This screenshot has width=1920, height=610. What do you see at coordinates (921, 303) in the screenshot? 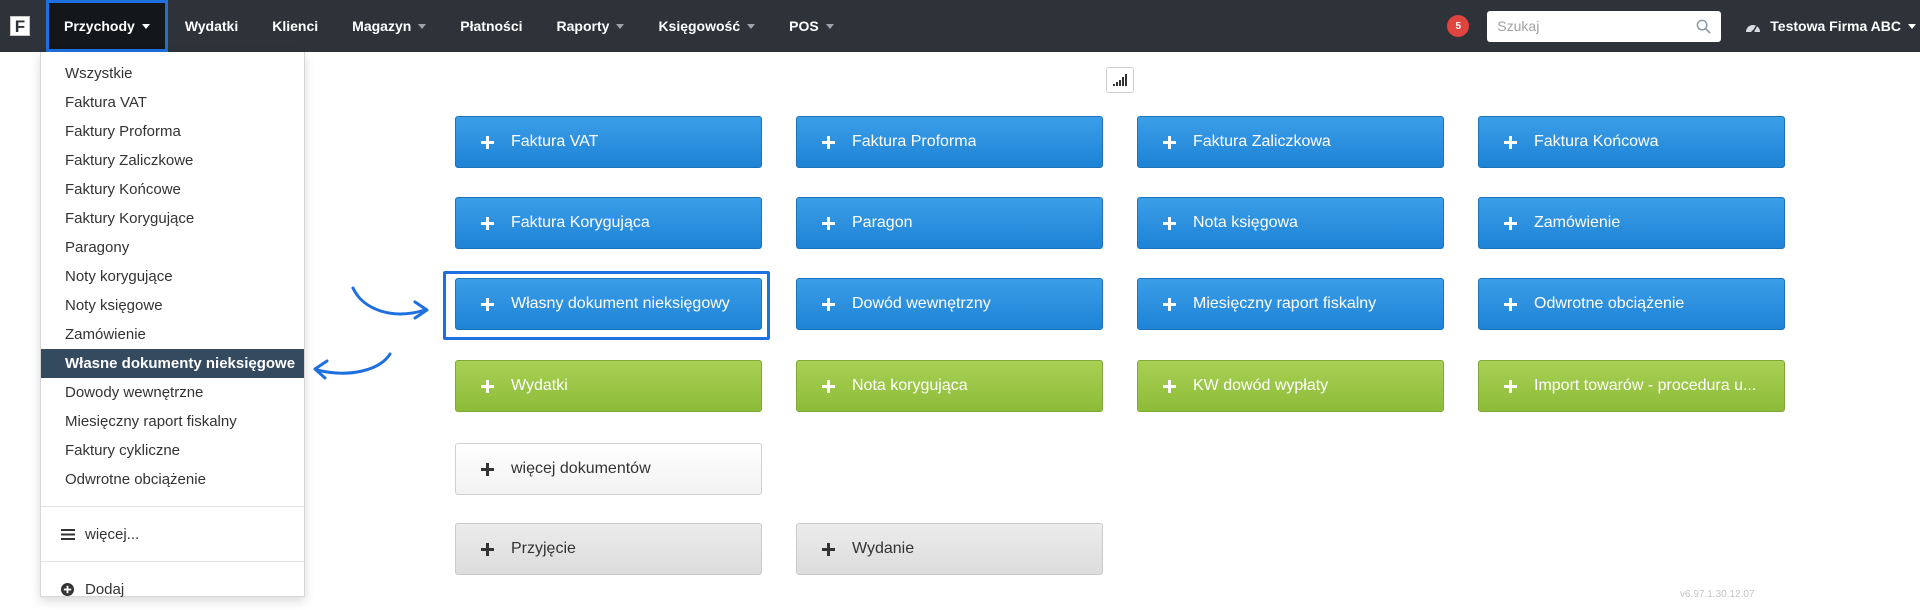
I see `button-label: Dowód wewnętrzny` at bounding box center [921, 303].